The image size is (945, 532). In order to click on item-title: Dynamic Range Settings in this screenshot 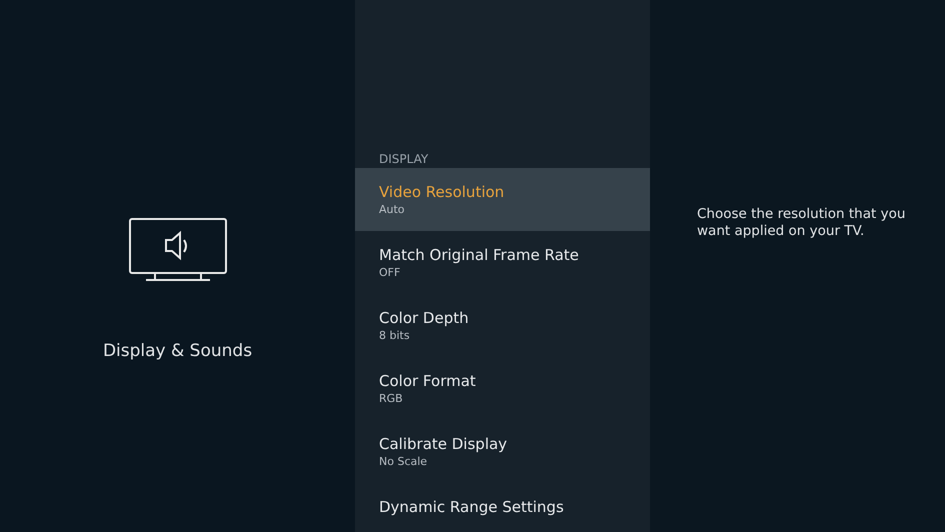, I will do `click(472, 507)`.